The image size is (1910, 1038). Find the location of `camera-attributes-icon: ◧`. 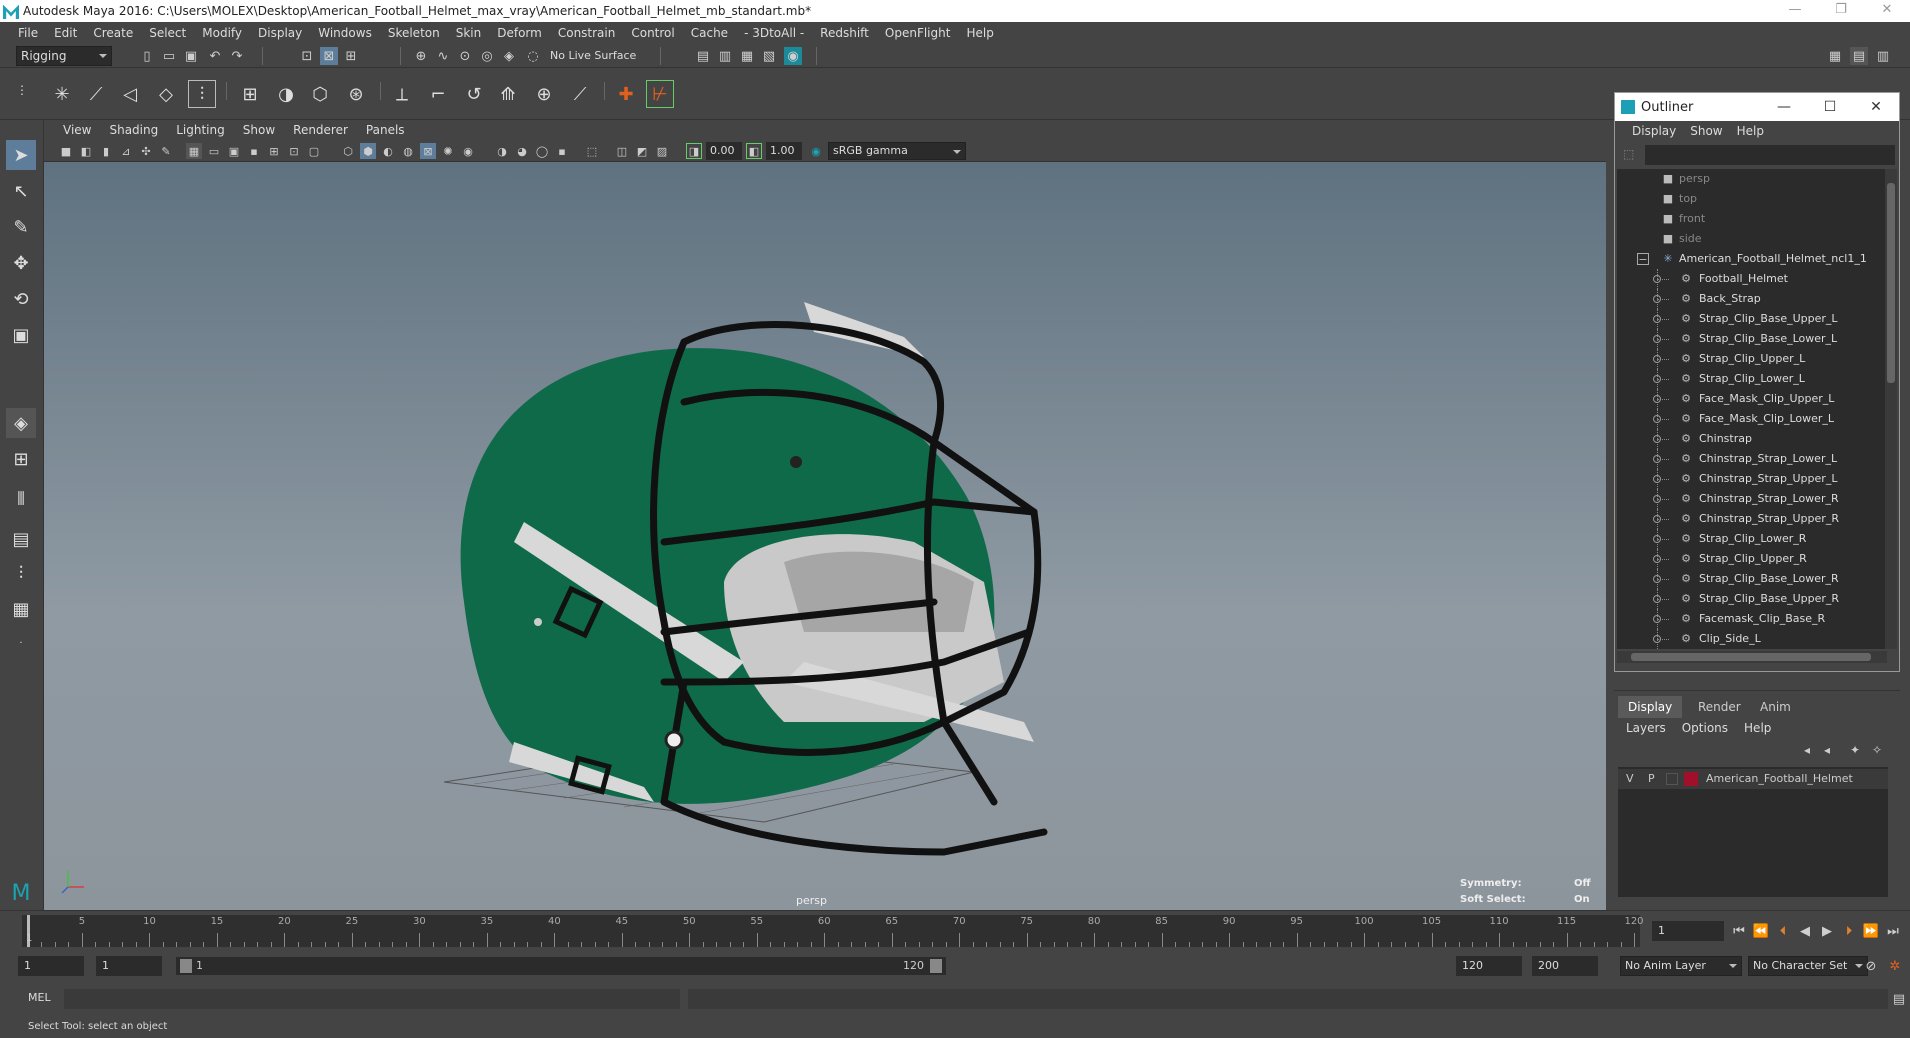

camera-attributes-icon: ◧ is located at coordinates (86, 151).